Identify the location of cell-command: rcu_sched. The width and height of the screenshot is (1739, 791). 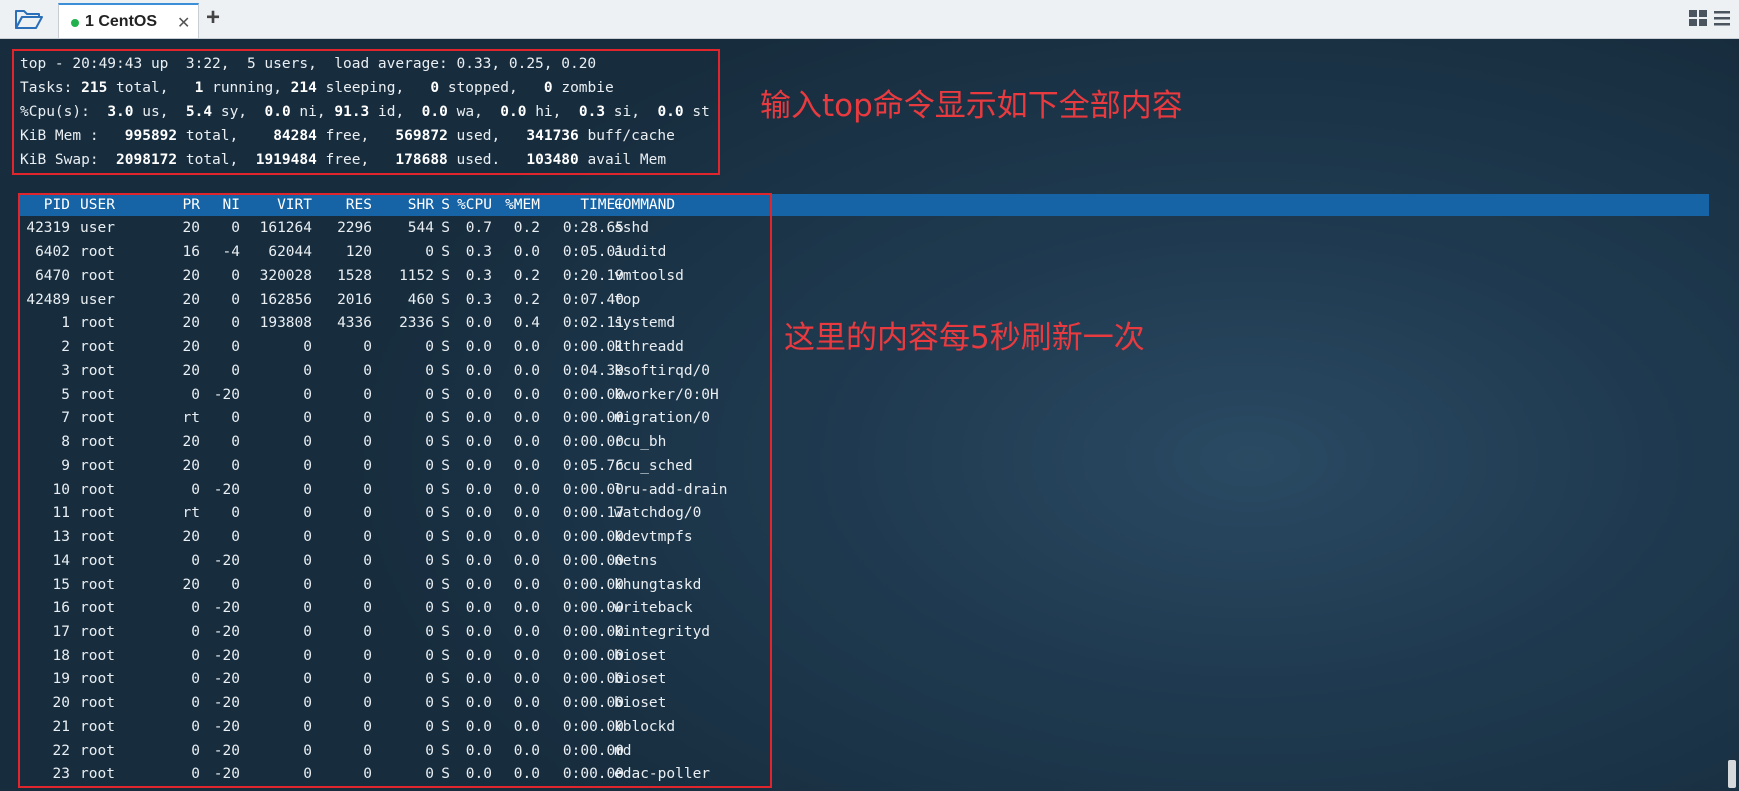
(653, 465).